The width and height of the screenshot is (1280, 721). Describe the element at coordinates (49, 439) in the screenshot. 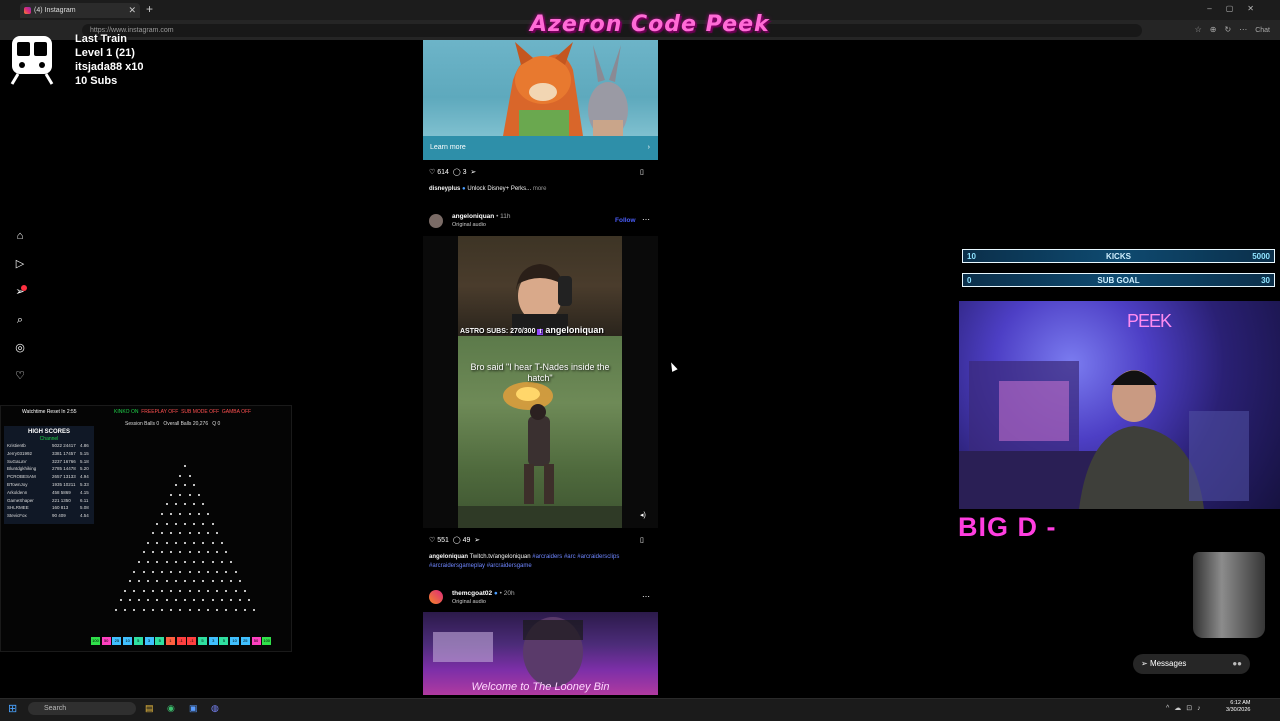

I see `high-scores-subtitle: Channel` at that location.